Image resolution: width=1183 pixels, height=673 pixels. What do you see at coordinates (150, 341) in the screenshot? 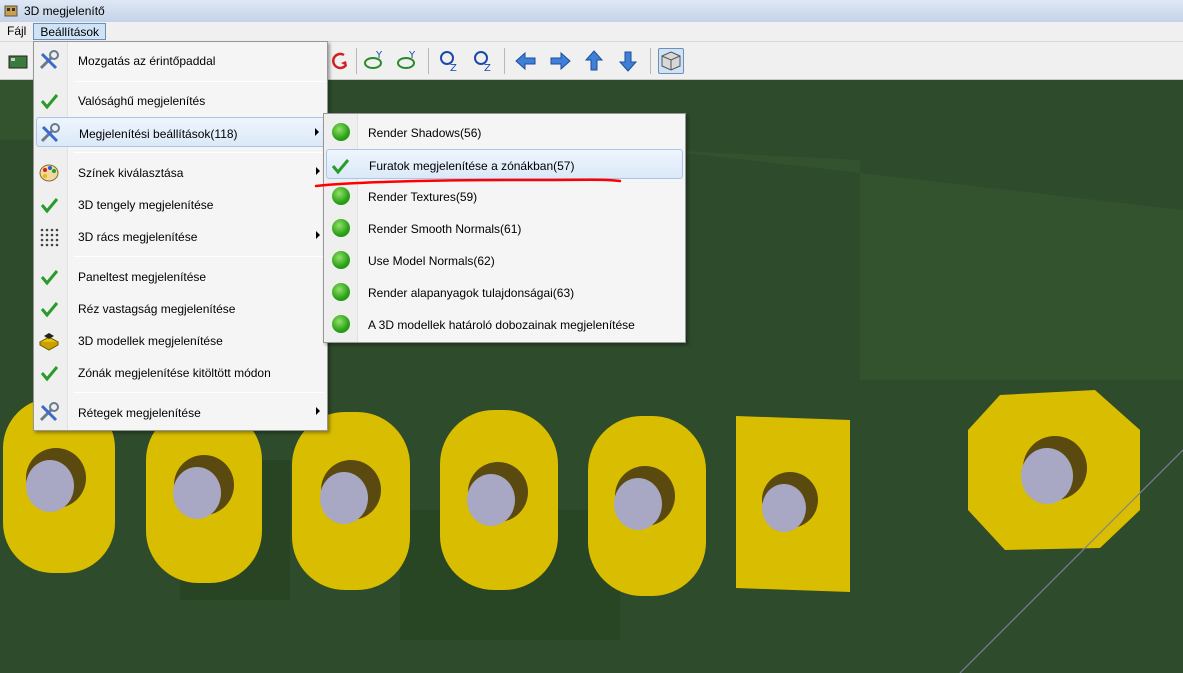
I see `menu-item-label: 3D modellek megjelenítése` at bounding box center [150, 341].